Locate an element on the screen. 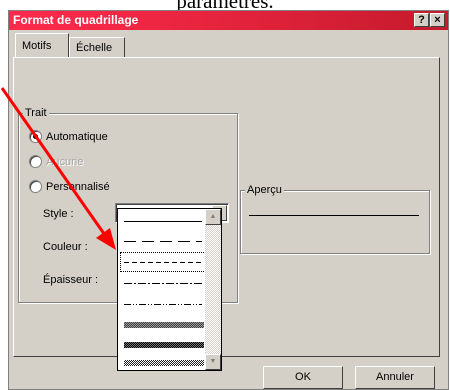 The image size is (450, 390). radio-automatique-indicator is located at coordinates (35, 136).